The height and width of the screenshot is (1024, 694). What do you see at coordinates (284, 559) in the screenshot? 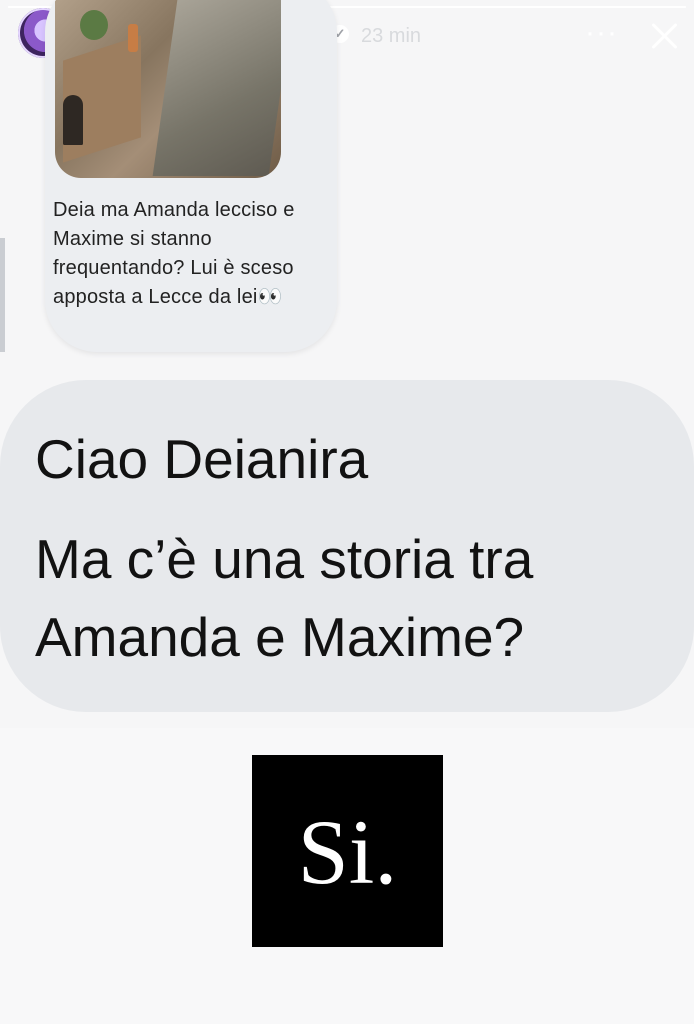
I see `question-line-2: Ma c’è una storia tra` at bounding box center [284, 559].